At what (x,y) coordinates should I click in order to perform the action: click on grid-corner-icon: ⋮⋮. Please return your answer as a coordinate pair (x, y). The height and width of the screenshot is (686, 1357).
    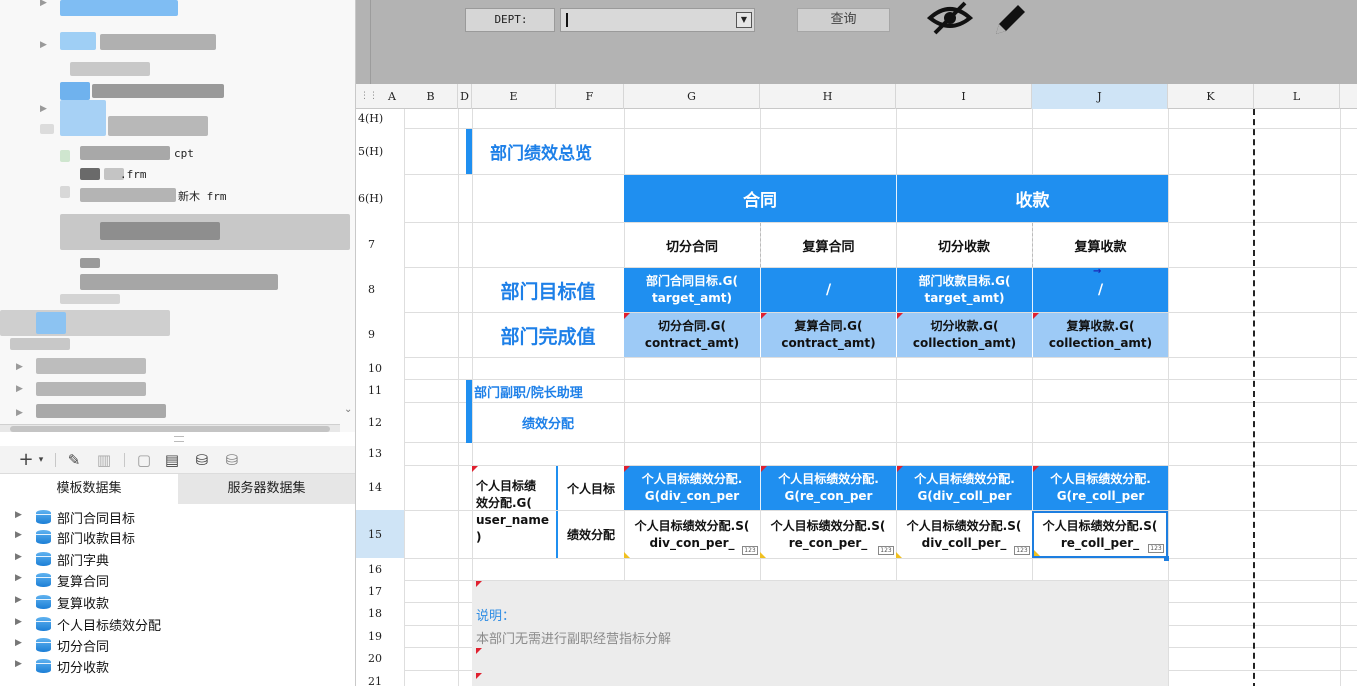
    Looking at the image, I should click on (369, 96).